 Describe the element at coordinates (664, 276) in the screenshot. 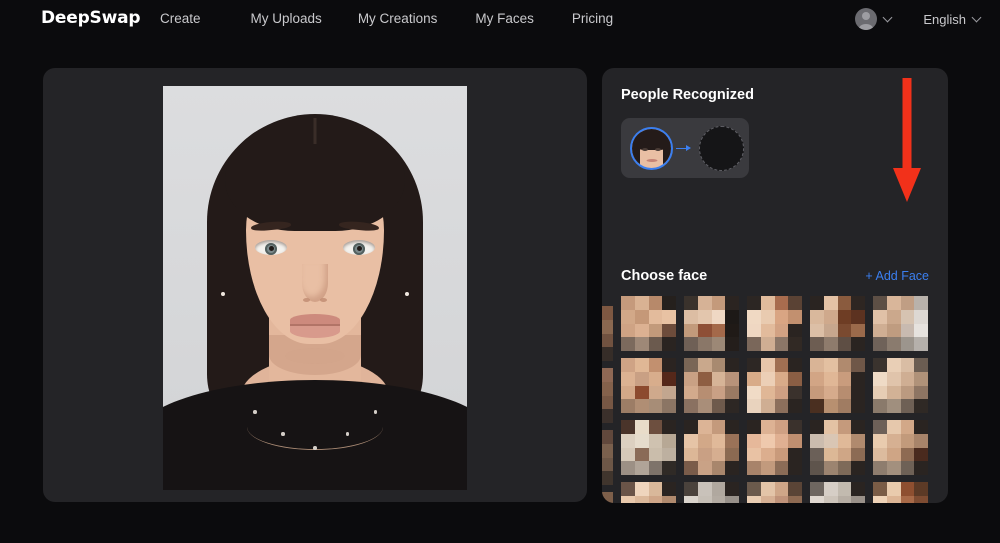

I see `choose-face-title: Choose face` at that location.